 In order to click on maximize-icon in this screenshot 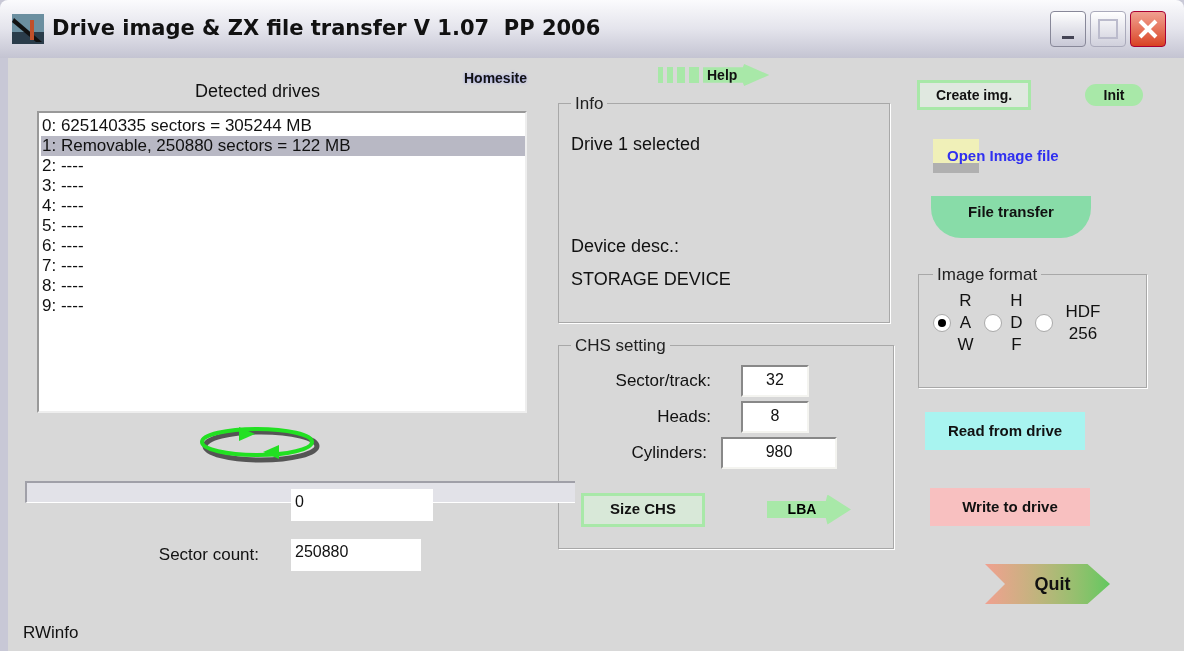, I will do `click(1108, 29)`.